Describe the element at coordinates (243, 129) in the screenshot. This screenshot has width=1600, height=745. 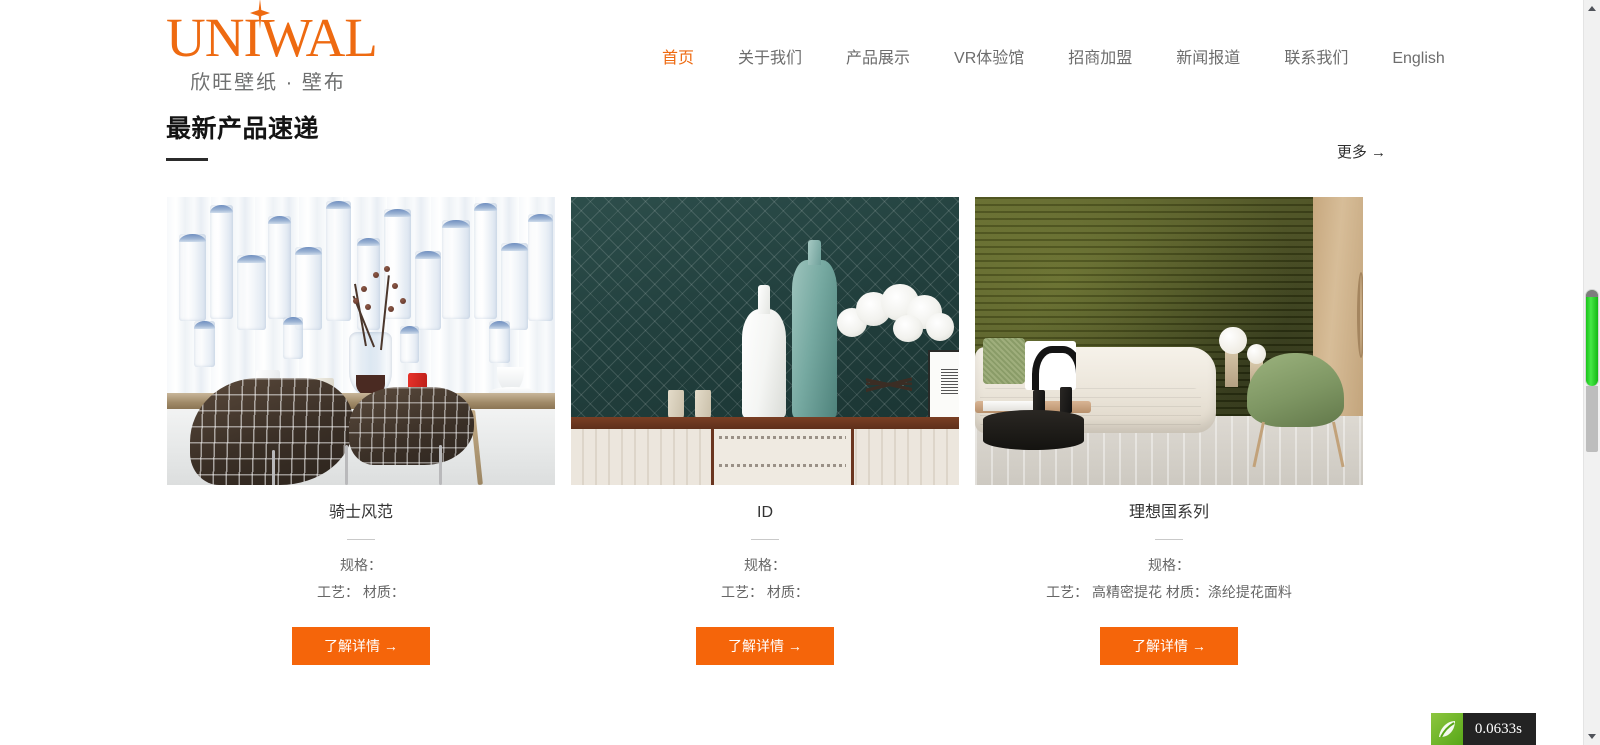
I see `page-title: 最新产品速递` at that location.